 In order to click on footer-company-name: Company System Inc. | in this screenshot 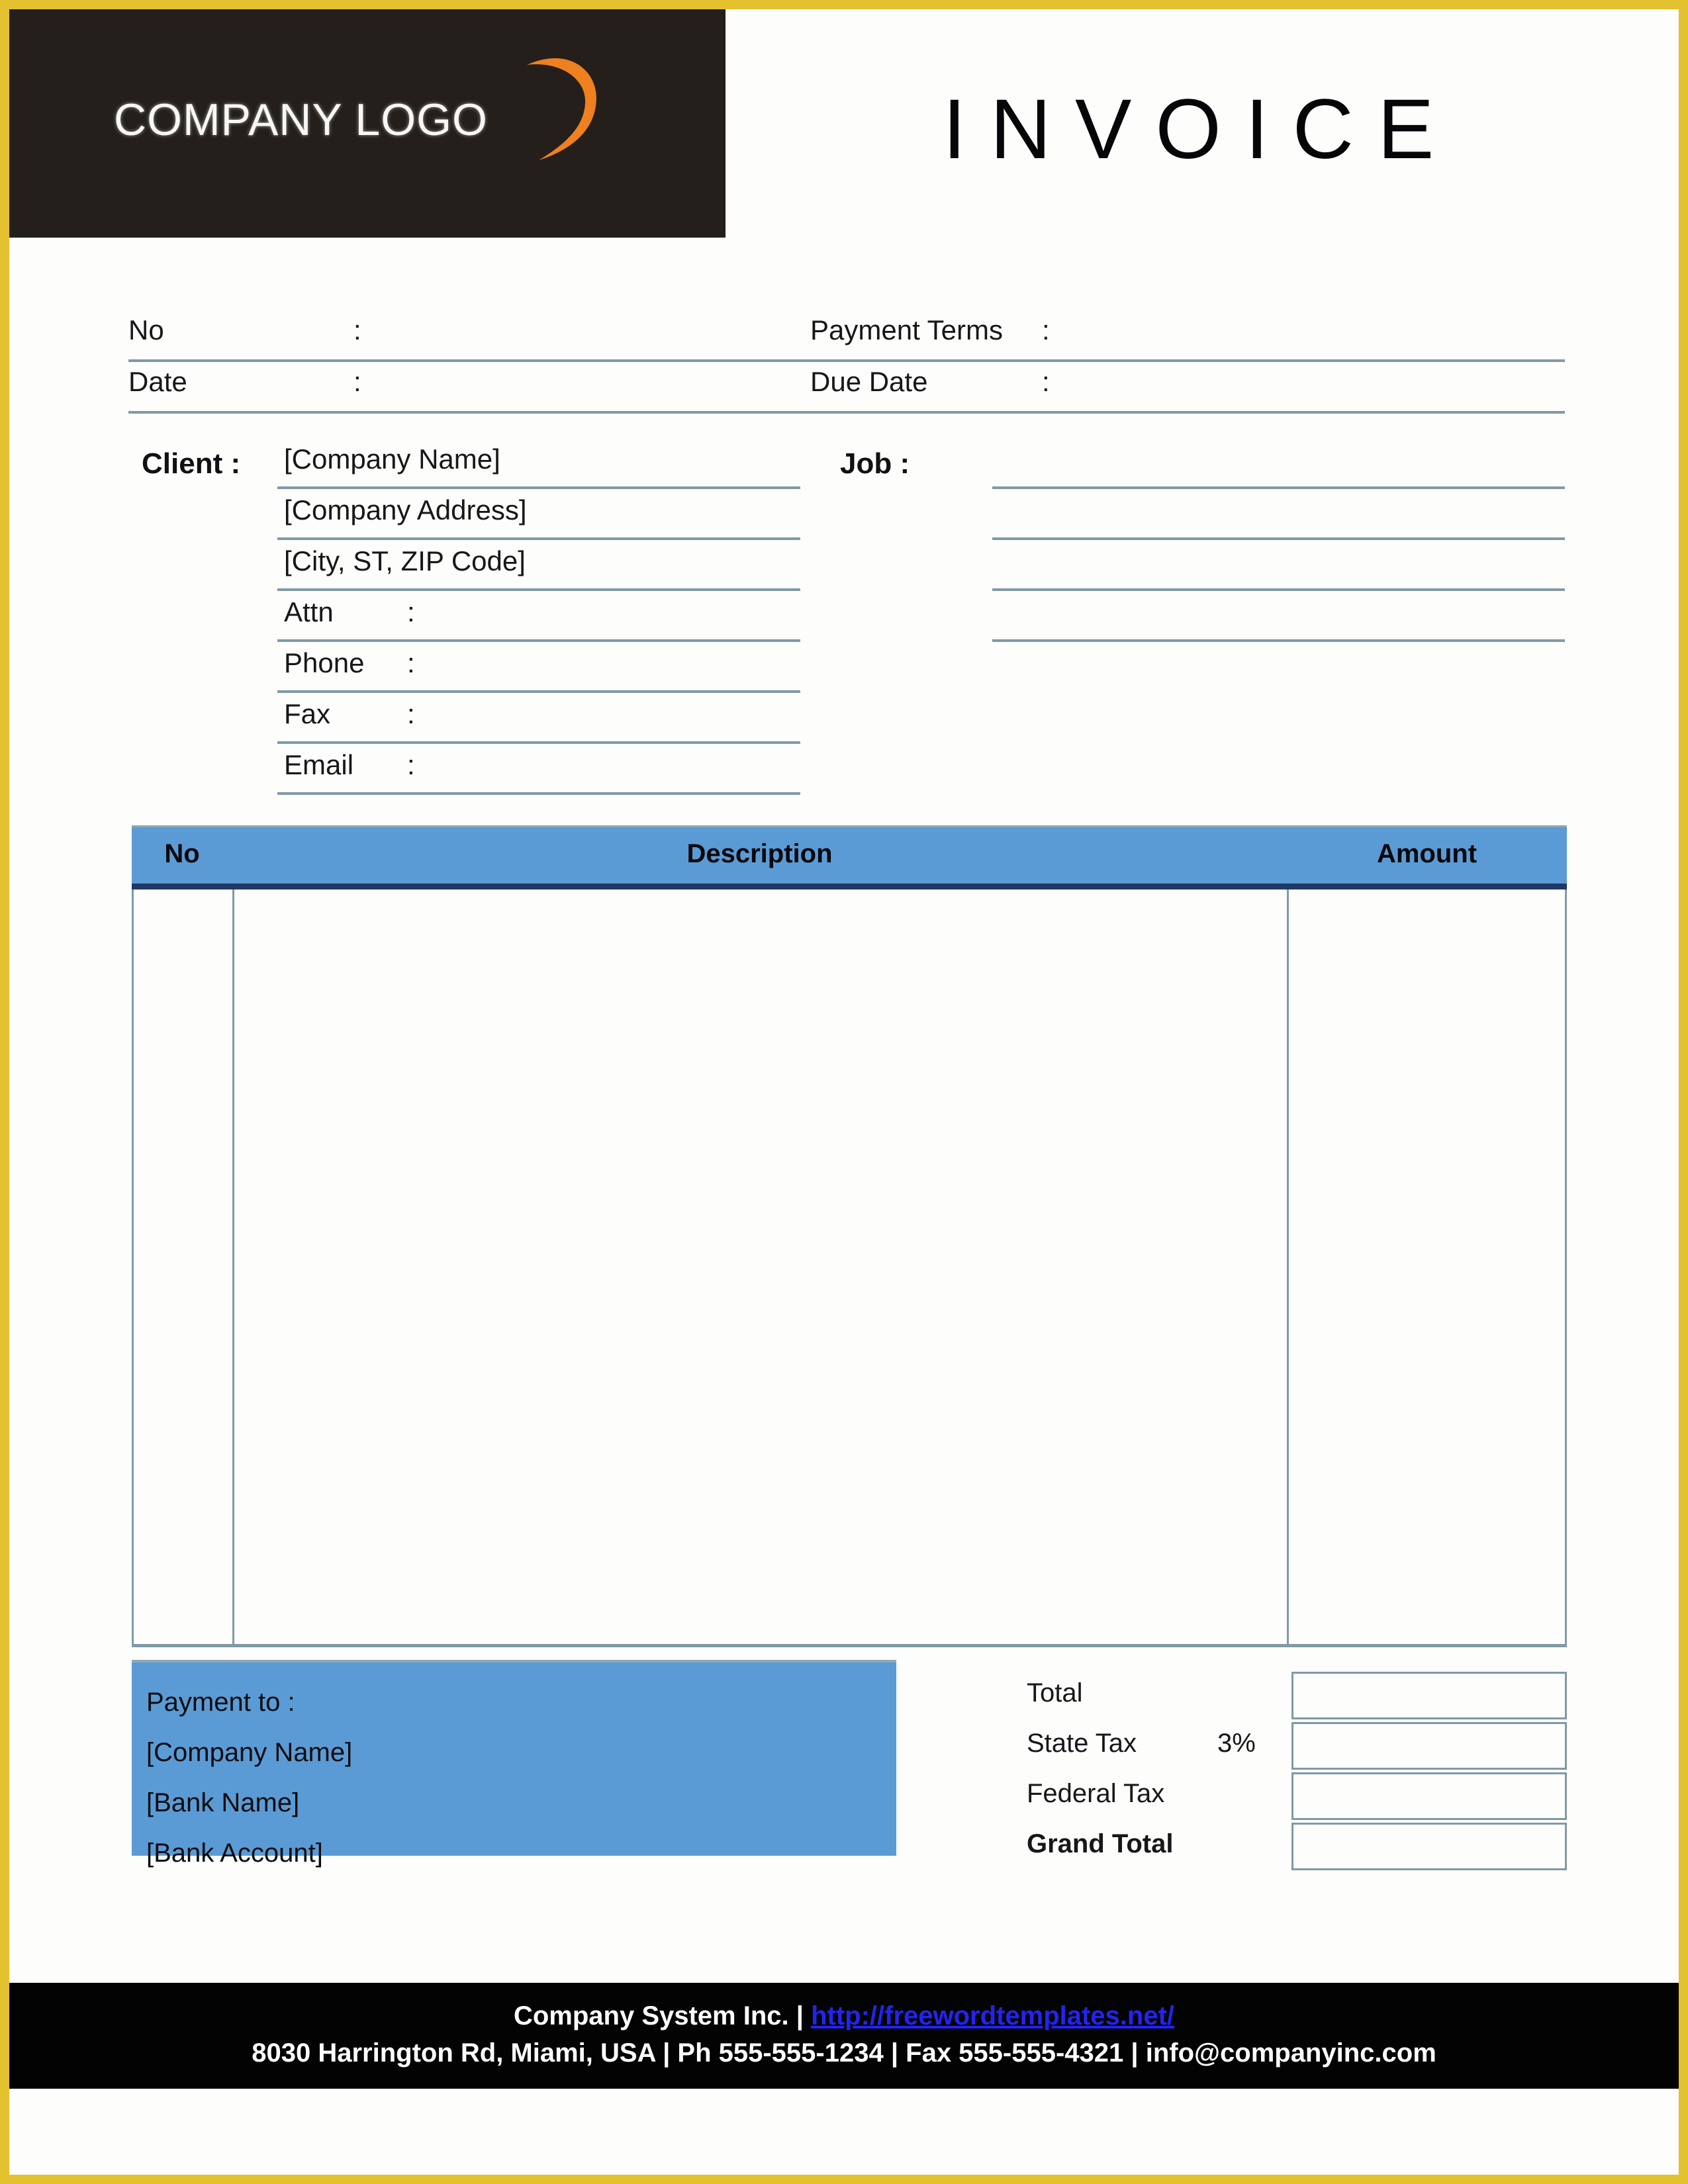, I will do `click(658, 2016)`.